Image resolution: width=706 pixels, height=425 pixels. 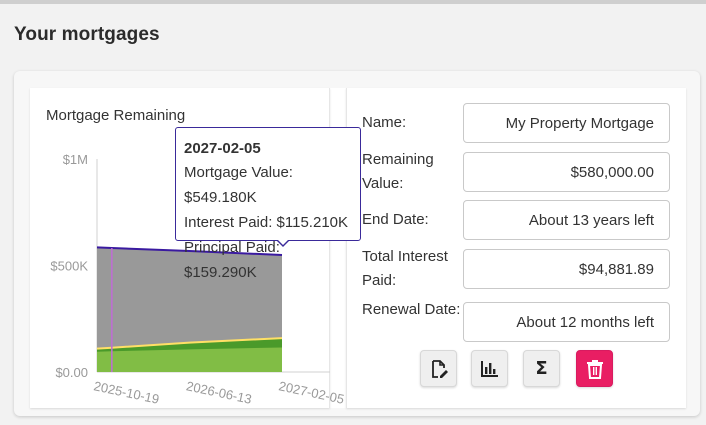 I want to click on sigma-icon: Σ, so click(x=541, y=368).